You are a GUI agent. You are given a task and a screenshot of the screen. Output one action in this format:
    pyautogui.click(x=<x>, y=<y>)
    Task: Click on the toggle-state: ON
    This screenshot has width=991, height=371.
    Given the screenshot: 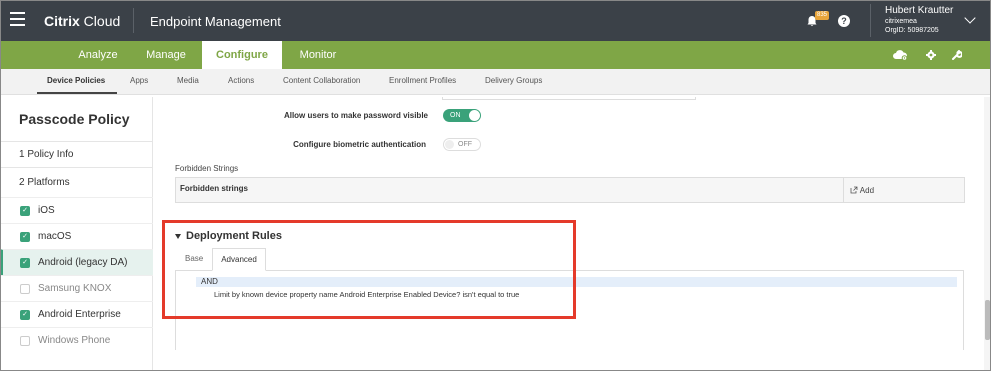 What is the action you would take?
    pyautogui.click(x=455, y=115)
    